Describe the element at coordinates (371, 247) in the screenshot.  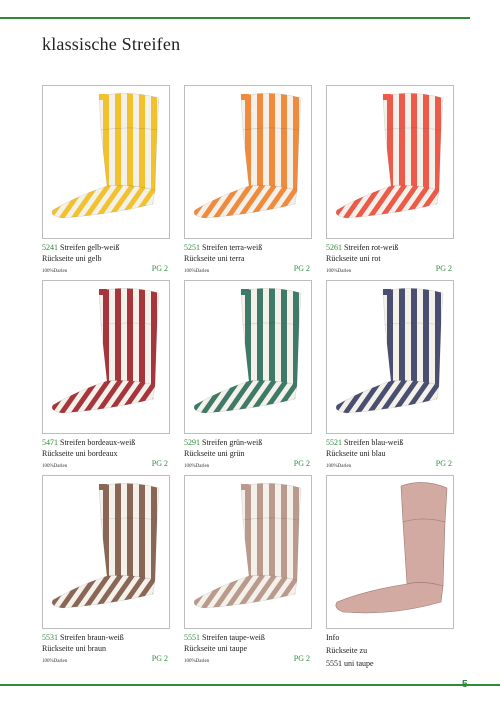
I see `product-name: Streifen rot-weiß` at that location.